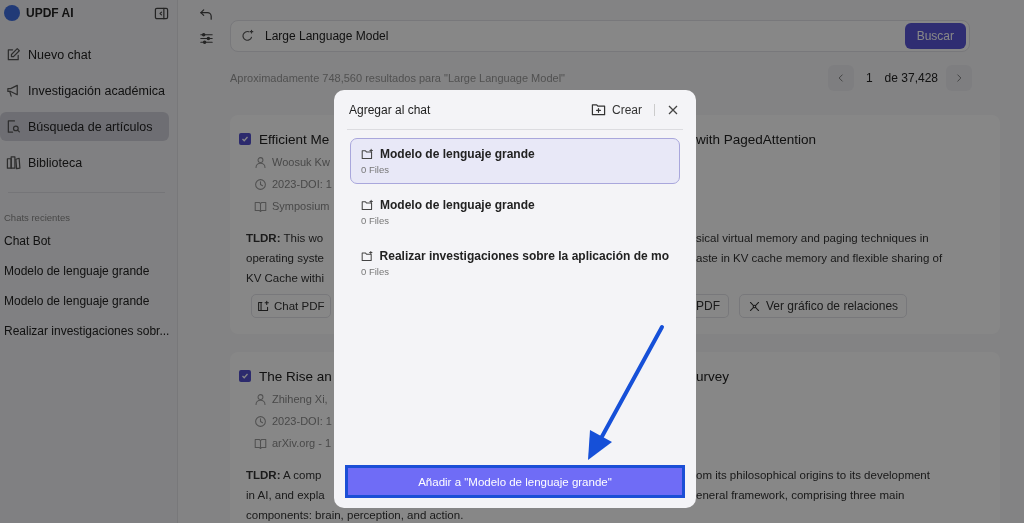 The height and width of the screenshot is (523, 1024). What do you see at coordinates (86, 241) in the screenshot?
I see `recent-chat: Chat Bot` at bounding box center [86, 241].